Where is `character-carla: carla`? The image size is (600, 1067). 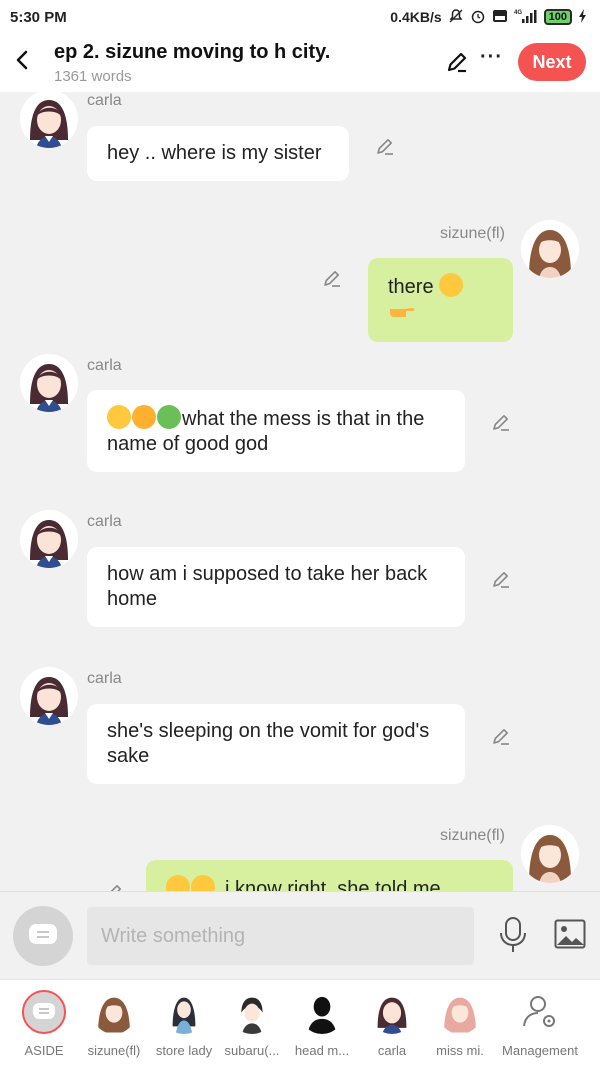 character-carla: carla is located at coordinates (392, 1023).